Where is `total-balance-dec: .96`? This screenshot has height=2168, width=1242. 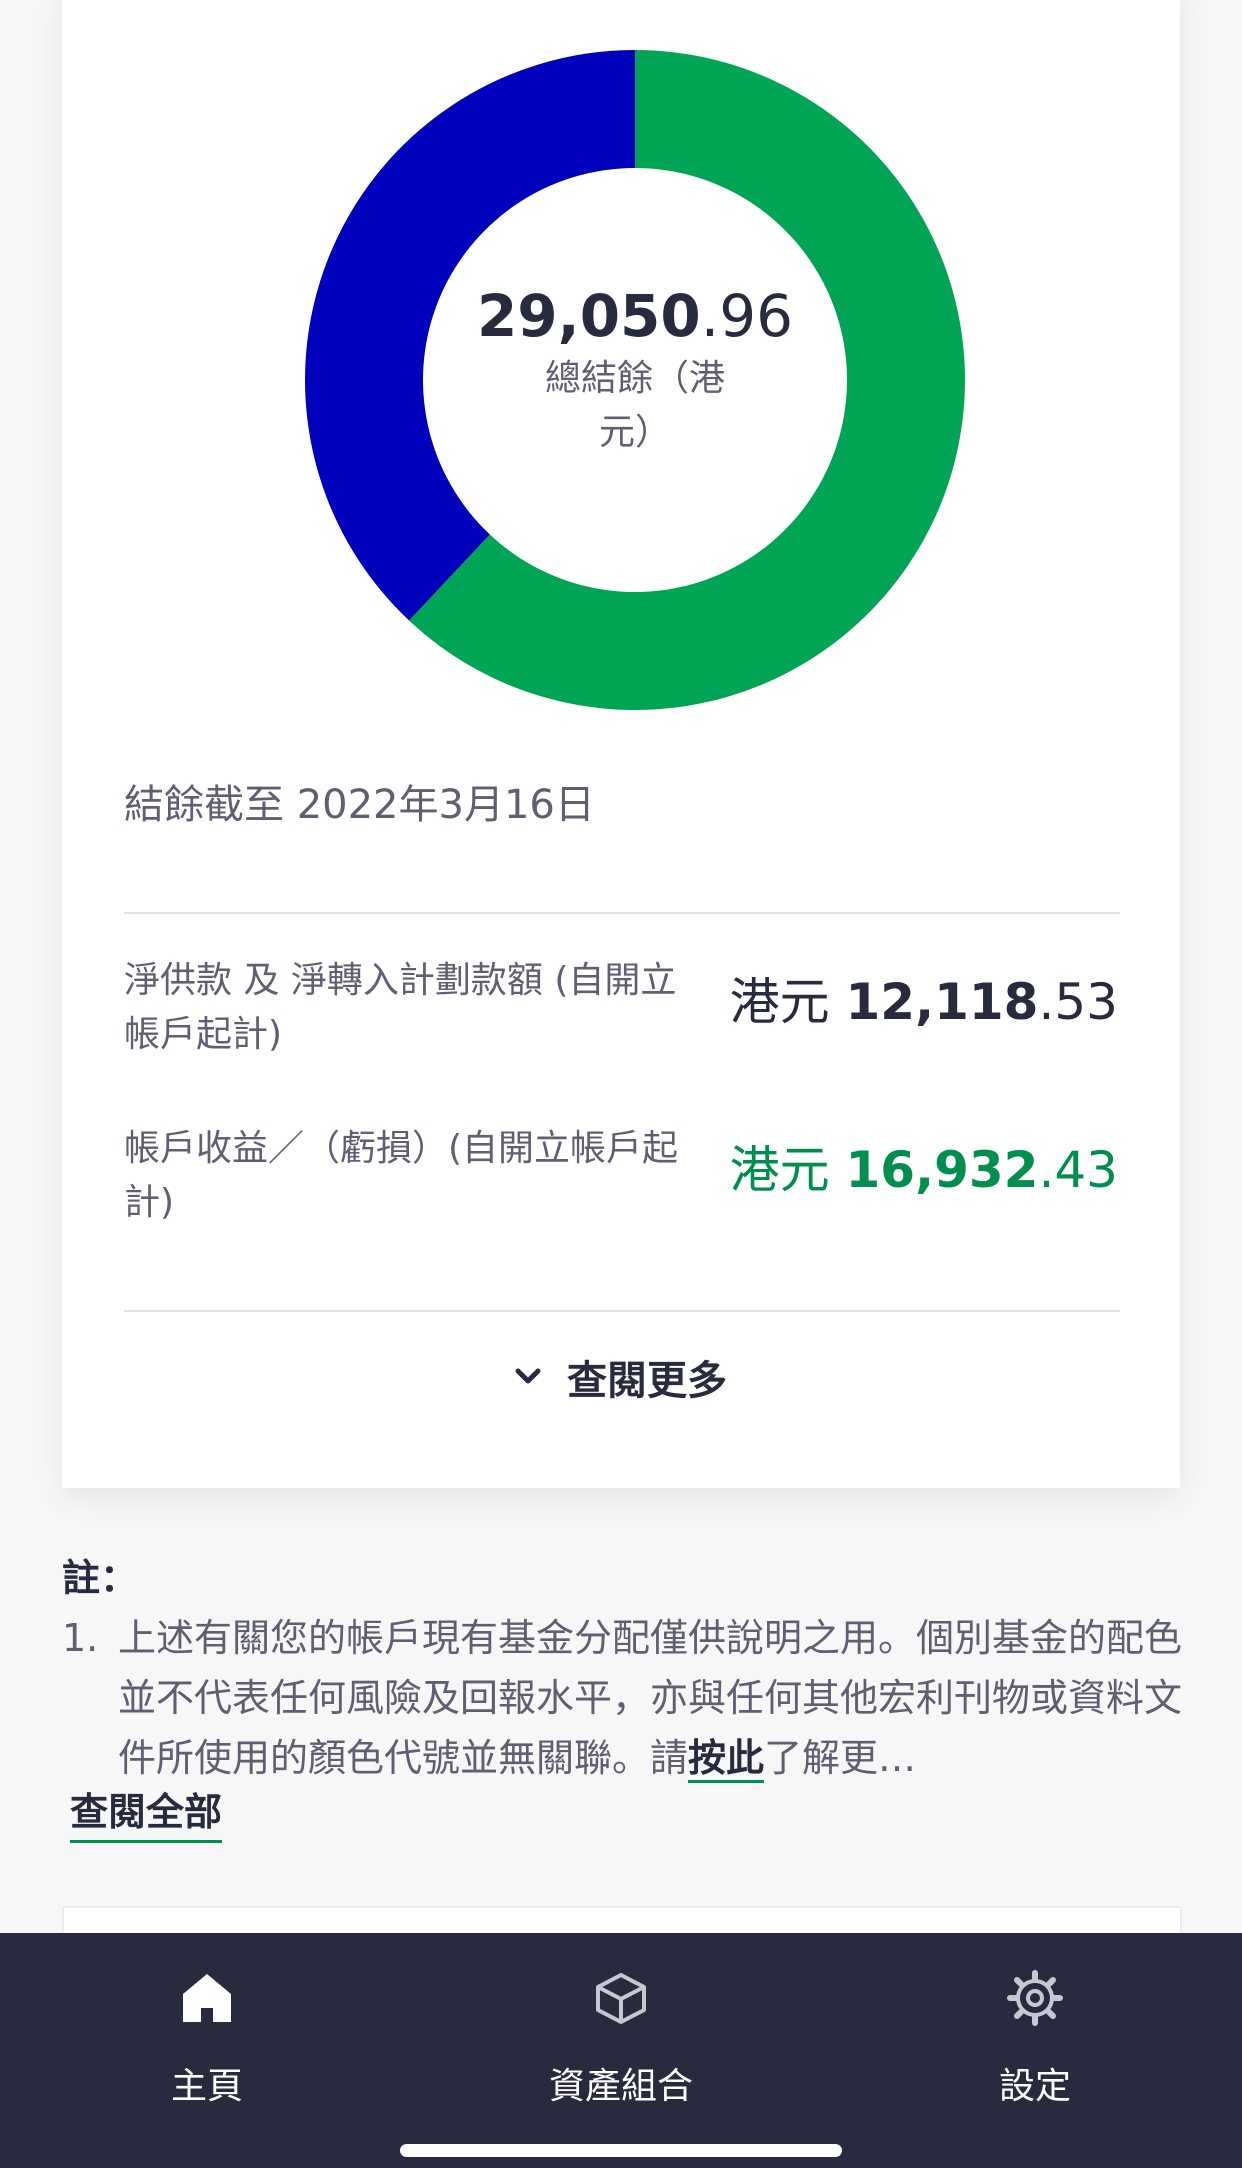
total-balance-dec: .96 is located at coordinates (747, 316).